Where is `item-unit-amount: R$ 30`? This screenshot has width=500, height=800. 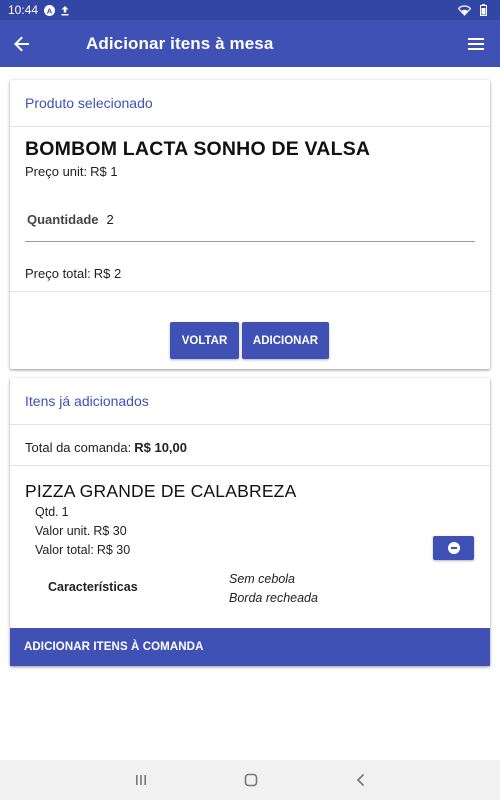
item-unit-amount: R$ 30 is located at coordinates (110, 531).